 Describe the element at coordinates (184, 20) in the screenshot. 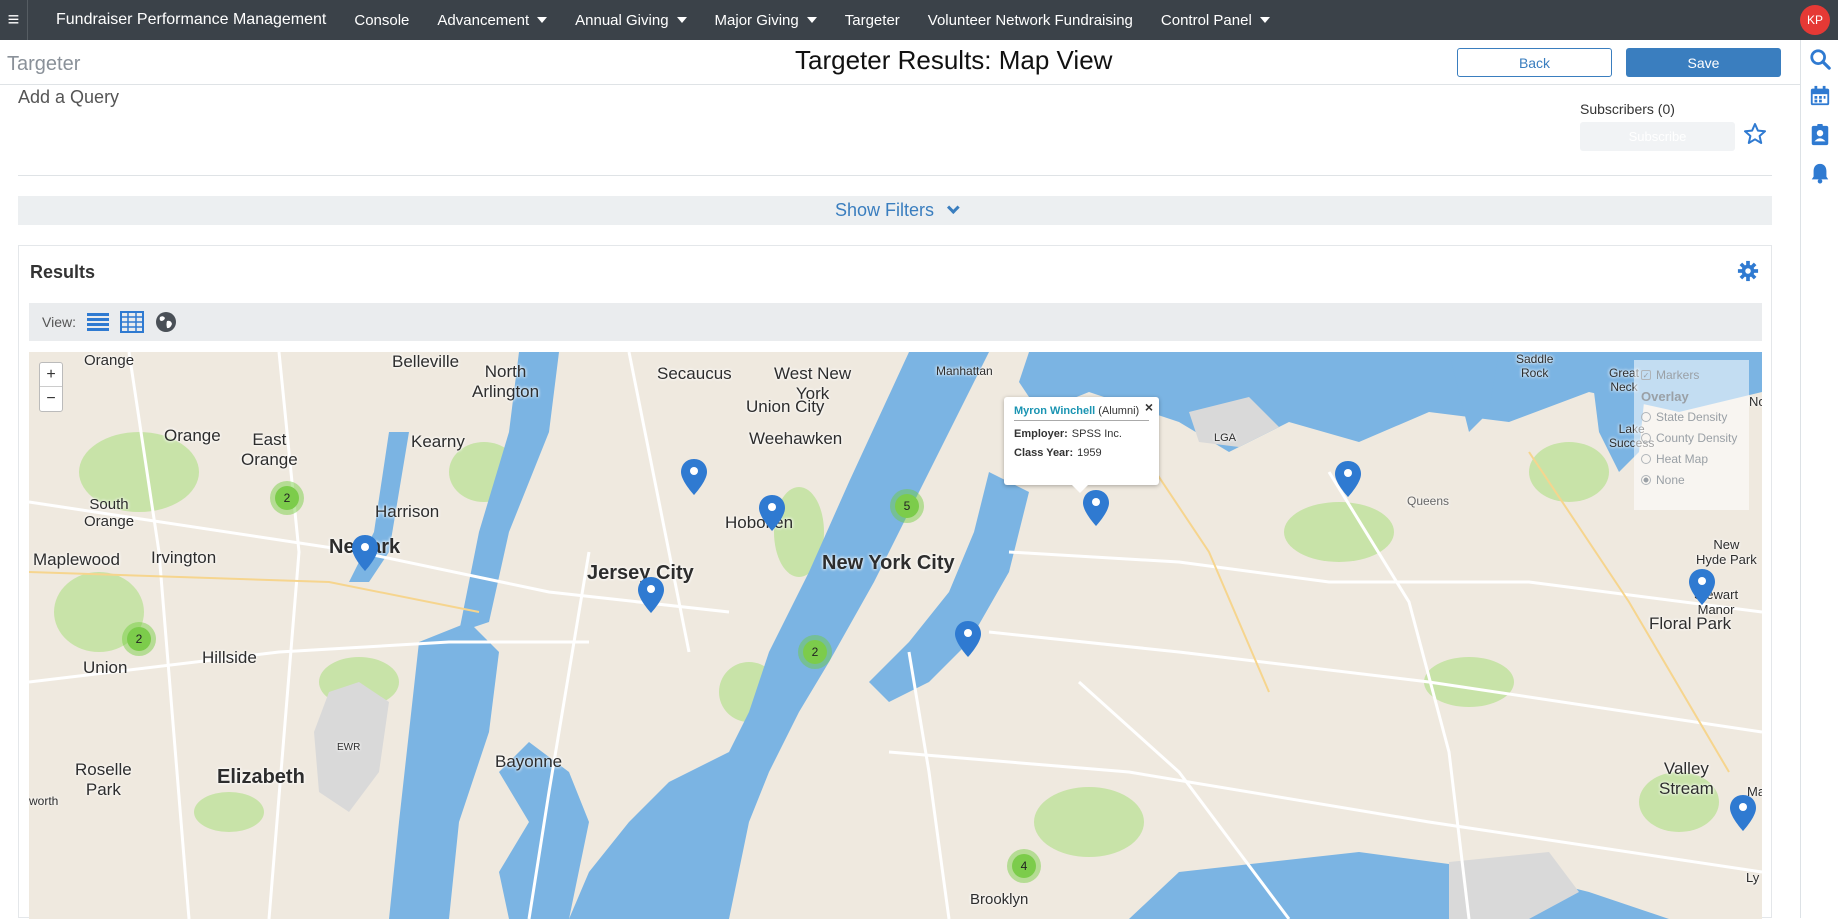

I see `brand-title: Fundraiser Performance Management` at that location.